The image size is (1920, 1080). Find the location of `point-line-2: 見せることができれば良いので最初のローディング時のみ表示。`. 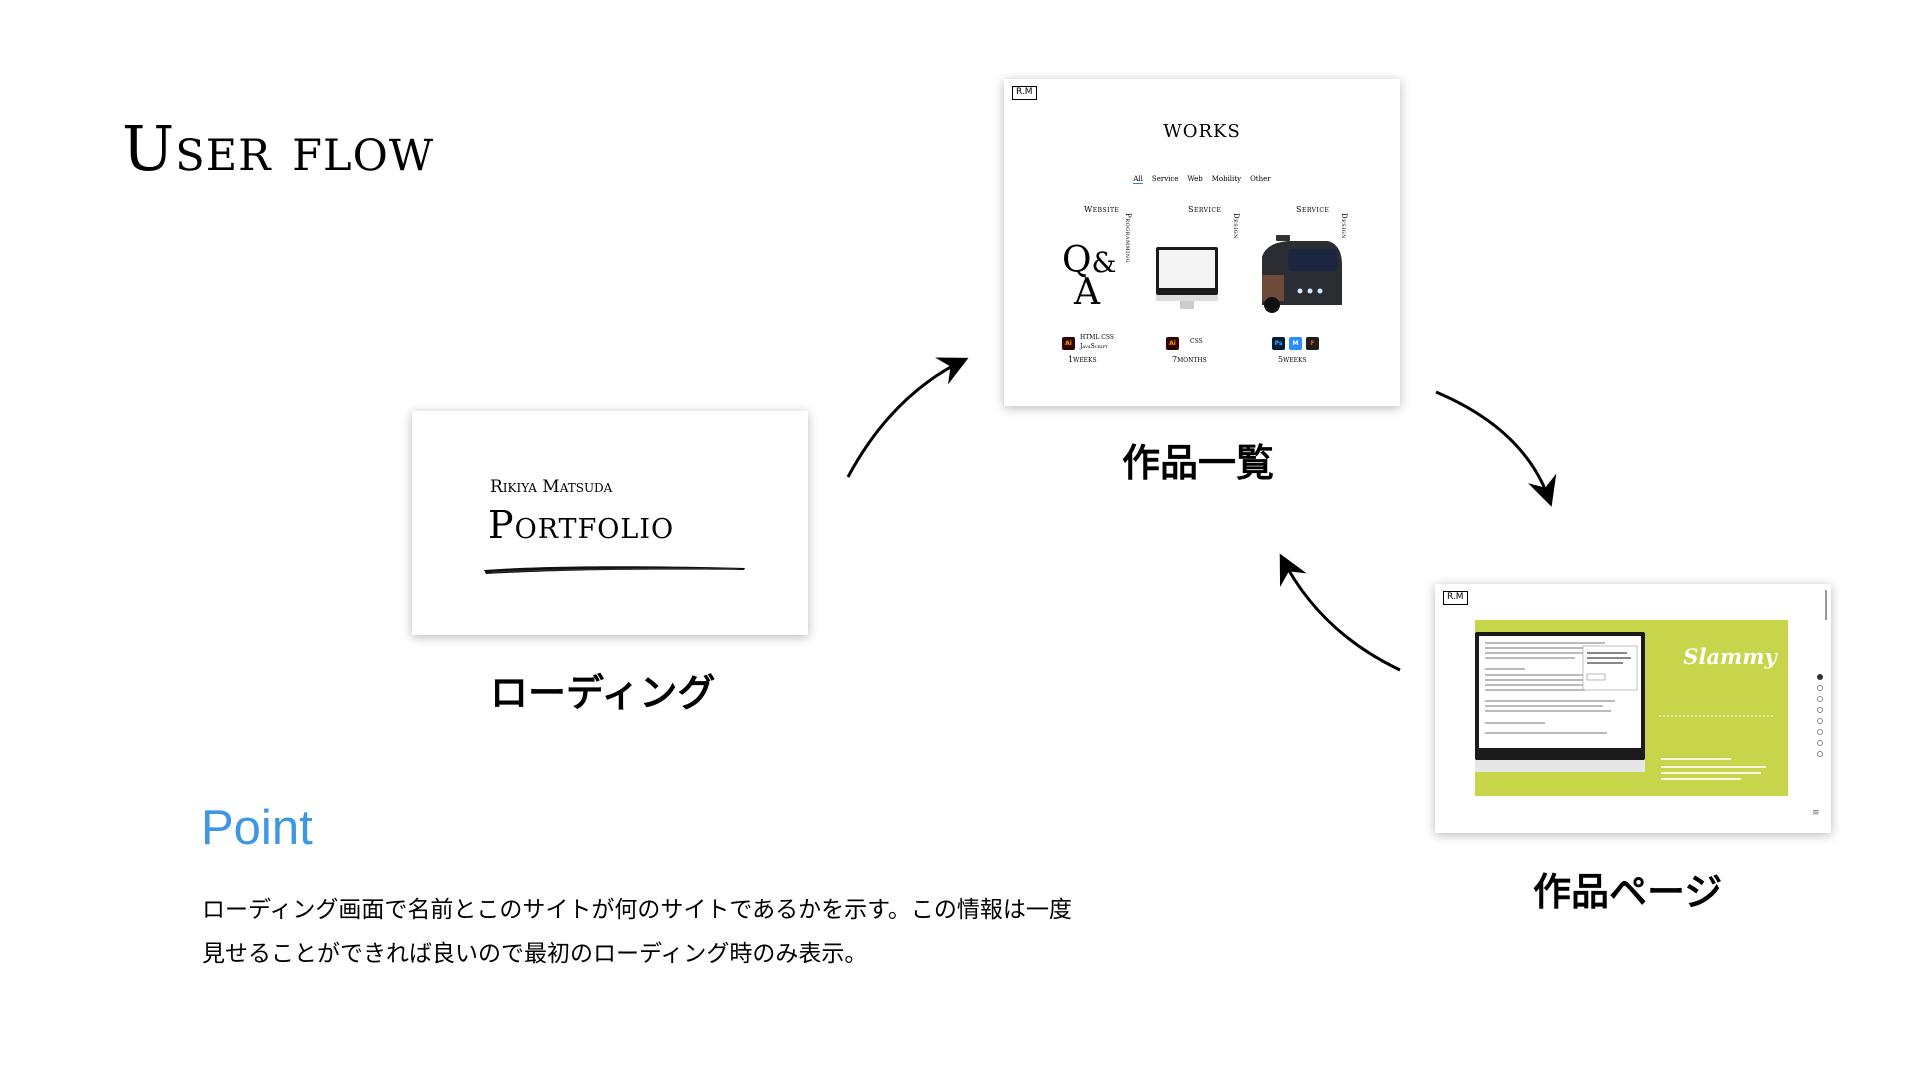

point-line-2: 見せることができれば良いので最初のローディング時のみ表示。 is located at coordinates (535, 954).